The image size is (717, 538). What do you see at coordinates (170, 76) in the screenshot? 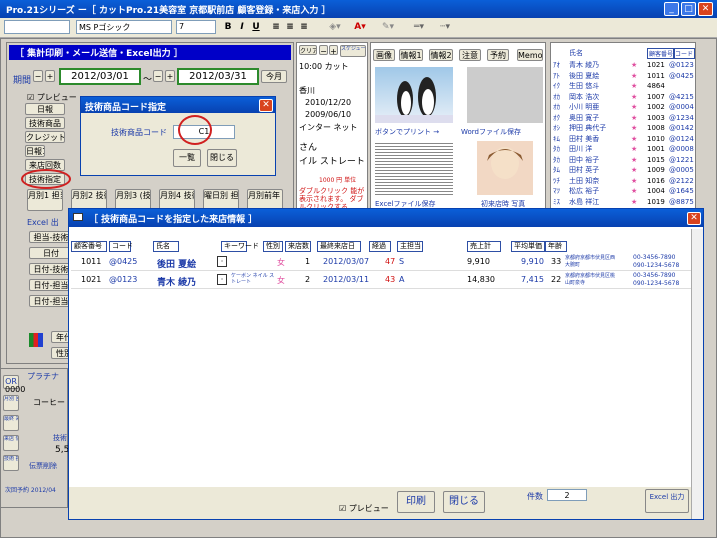
I see `date-to-plus-button: +` at bounding box center [170, 76].